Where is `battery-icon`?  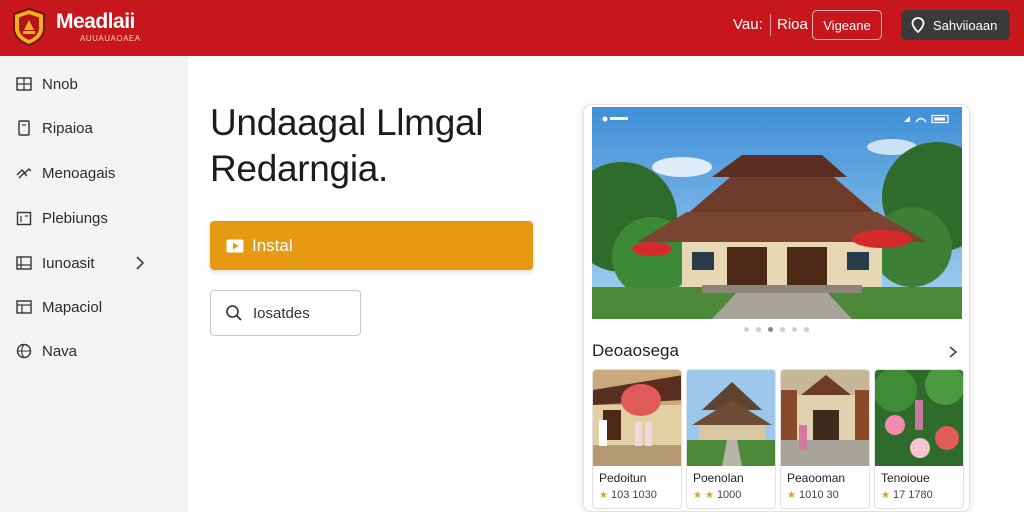 battery-icon is located at coordinates (926, 119).